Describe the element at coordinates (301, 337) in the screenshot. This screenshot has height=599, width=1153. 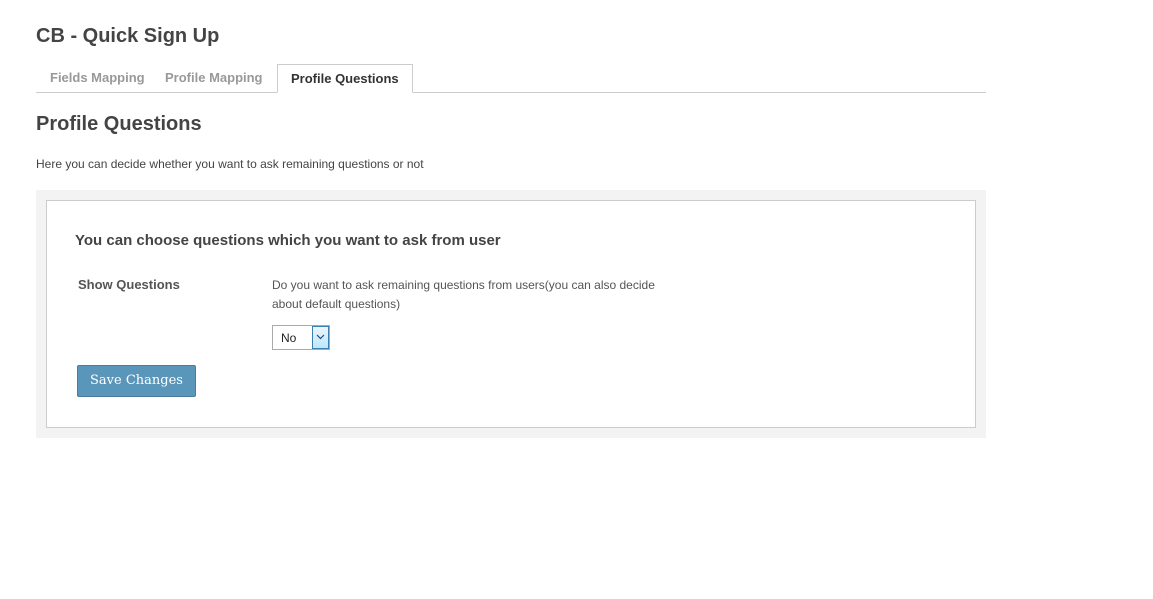
I see `show-questions-select: No` at that location.